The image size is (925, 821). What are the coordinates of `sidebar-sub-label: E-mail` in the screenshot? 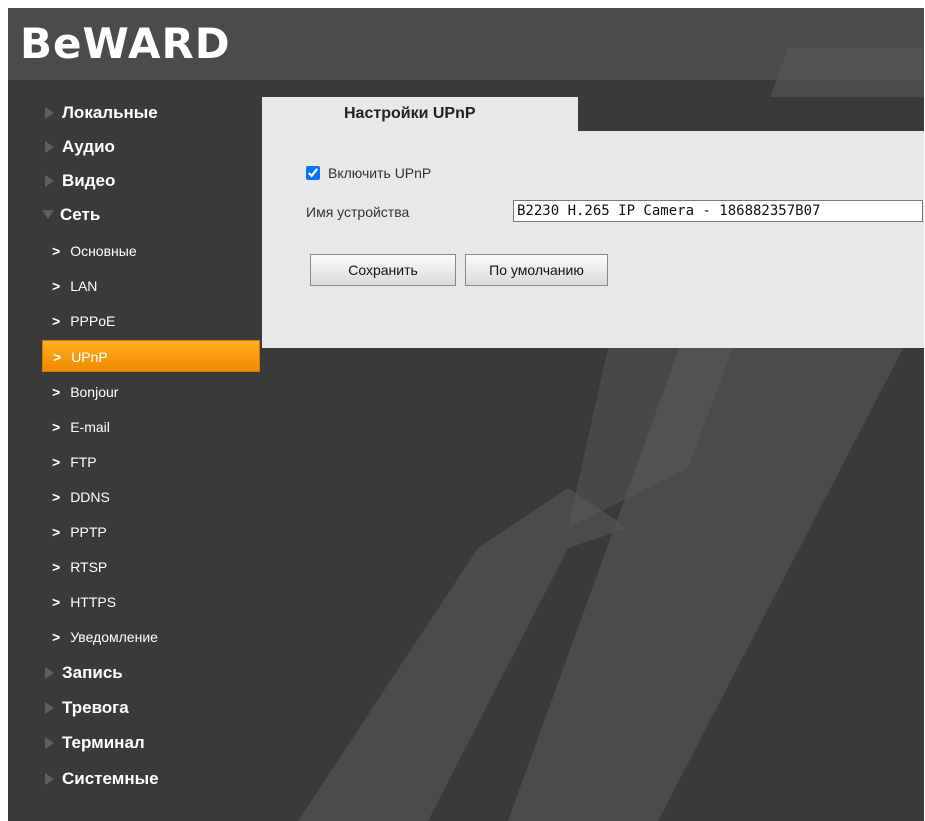 It's located at (90, 427).